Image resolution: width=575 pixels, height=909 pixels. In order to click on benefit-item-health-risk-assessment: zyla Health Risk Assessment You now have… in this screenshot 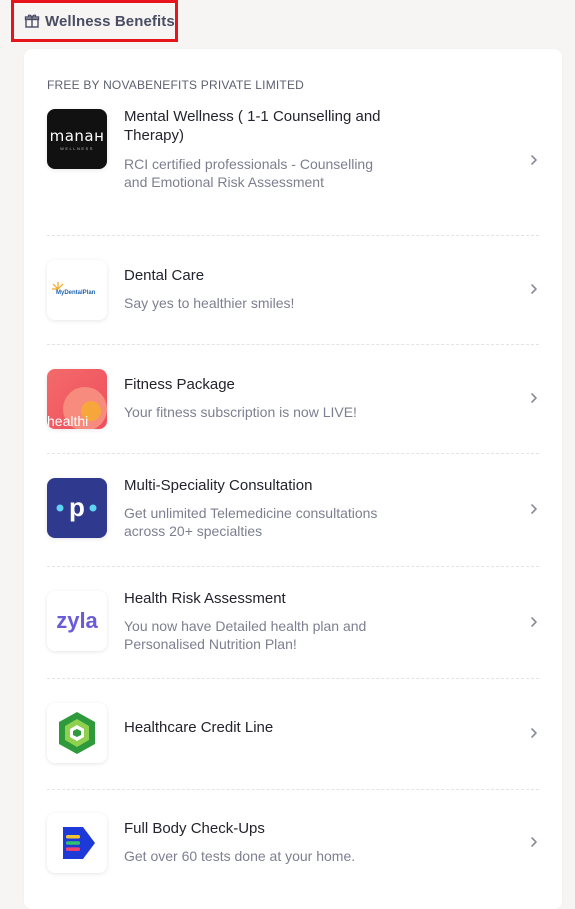, I will do `click(293, 621)`.